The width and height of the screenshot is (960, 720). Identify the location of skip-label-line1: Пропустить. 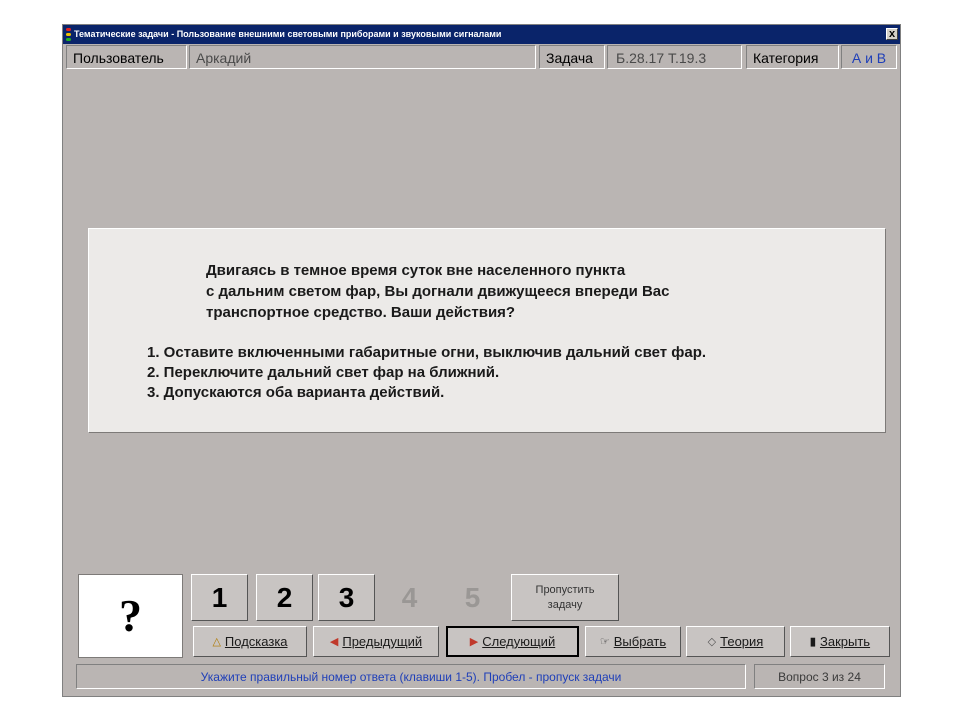
(565, 590).